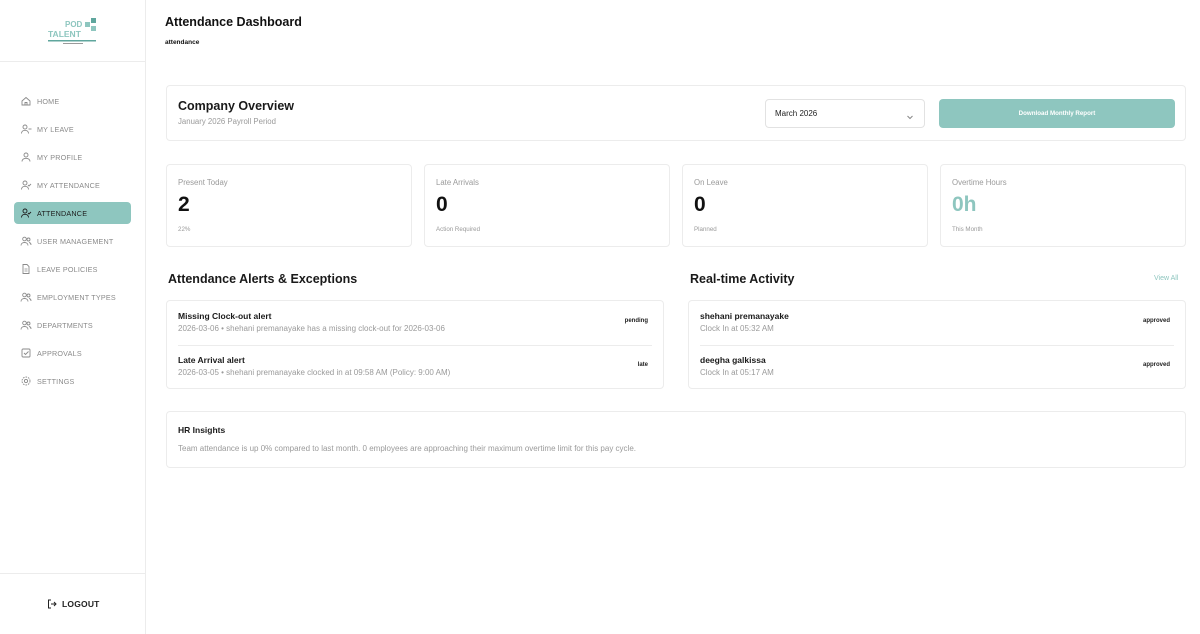 The width and height of the screenshot is (1200, 634). What do you see at coordinates (69, 185) in the screenshot?
I see `sidebar-item-label: MY ATTENDANCE` at bounding box center [69, 185].